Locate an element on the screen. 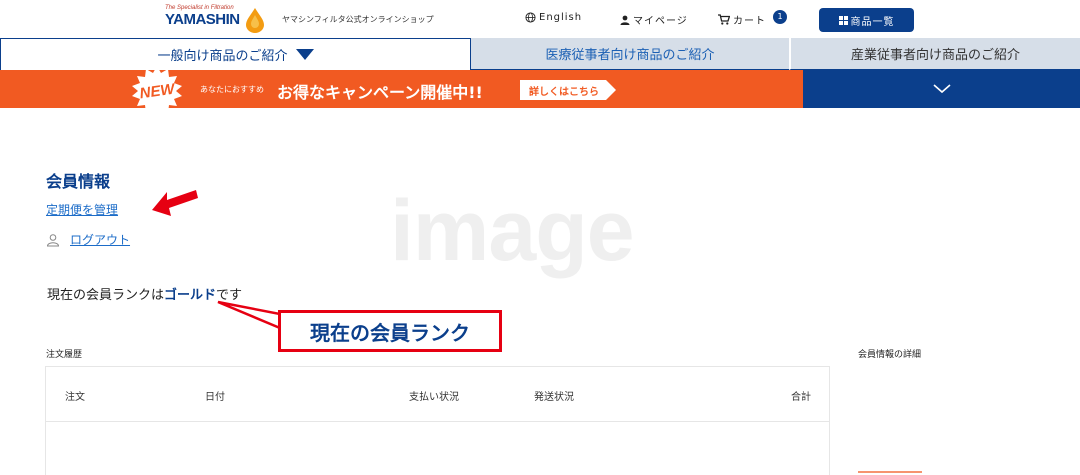 This screenshot has height=475, width=1080. banner-expand-toggle is located at coordinates (941, 89).